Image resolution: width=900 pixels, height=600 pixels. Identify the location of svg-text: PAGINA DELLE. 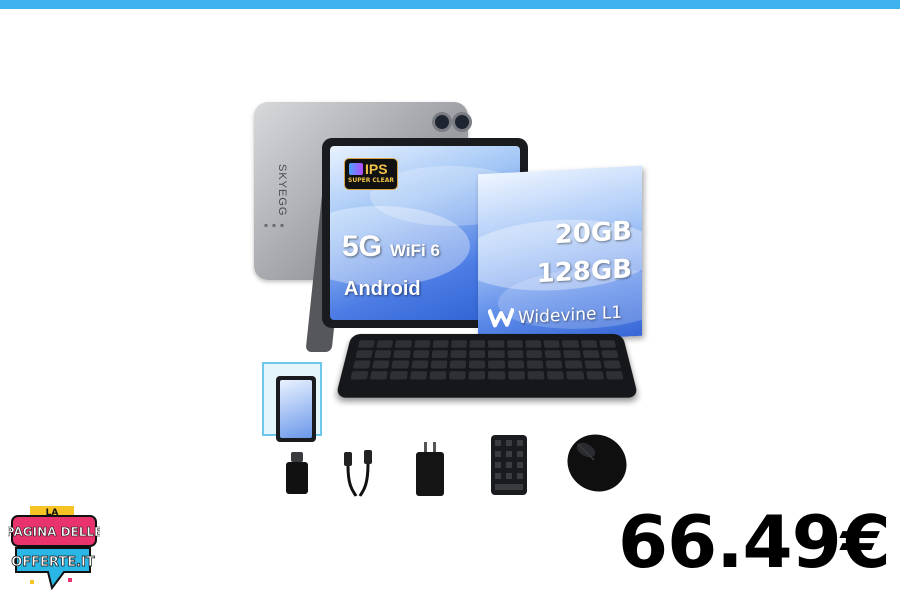
(54, 532).